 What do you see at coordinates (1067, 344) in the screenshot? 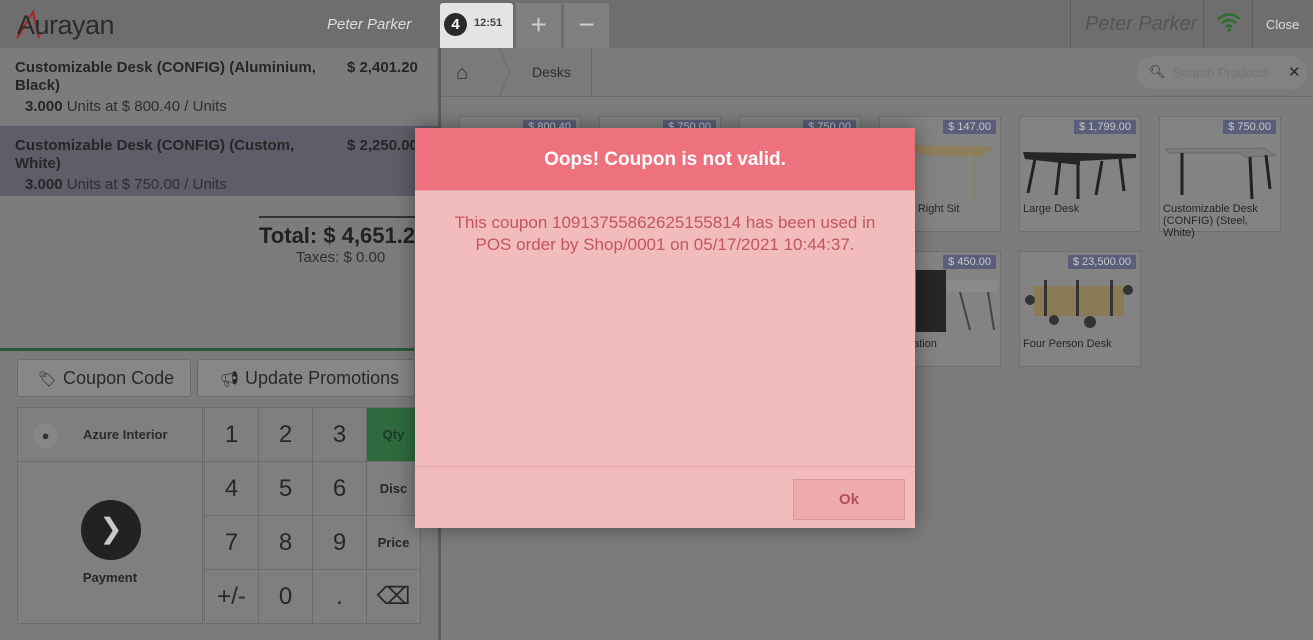
I see `product-name: Four Person Desk` at bounding box center [1067, 344].